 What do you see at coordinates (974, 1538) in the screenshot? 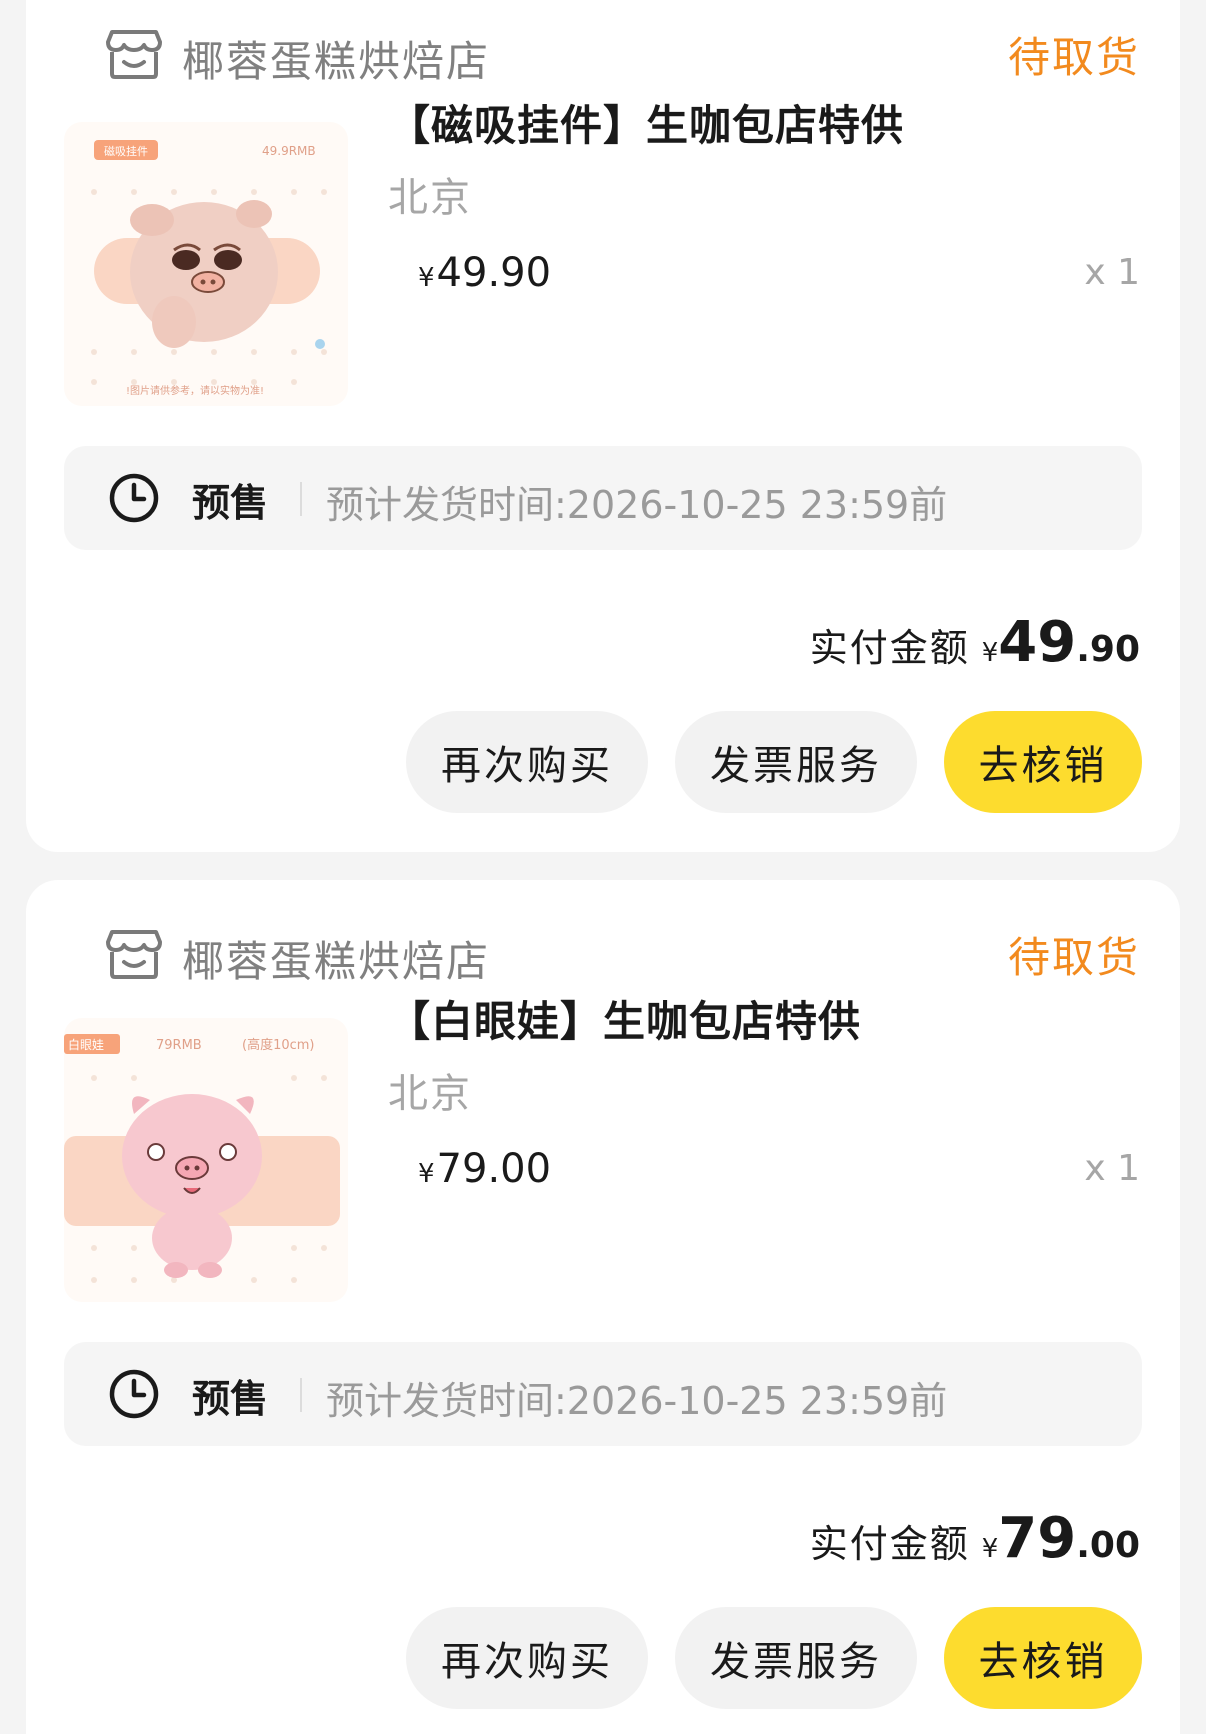
I see `paid-amount: 实付金额 ¥79.00` at bounding box center [974, 1538].